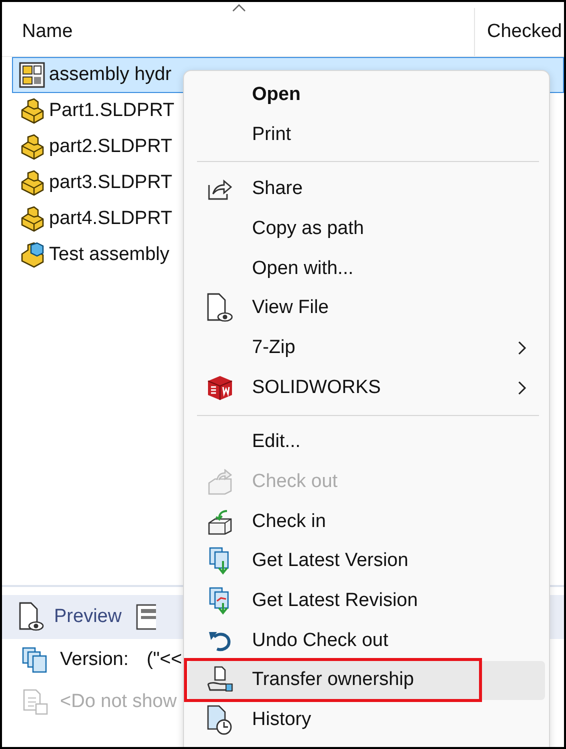 The width and height of the screenshot is (566, 749). What do you see at coordinates (110, 75) in the screenshot?
I see `file-name: assembly hydr` at bounding box center [110, 75].